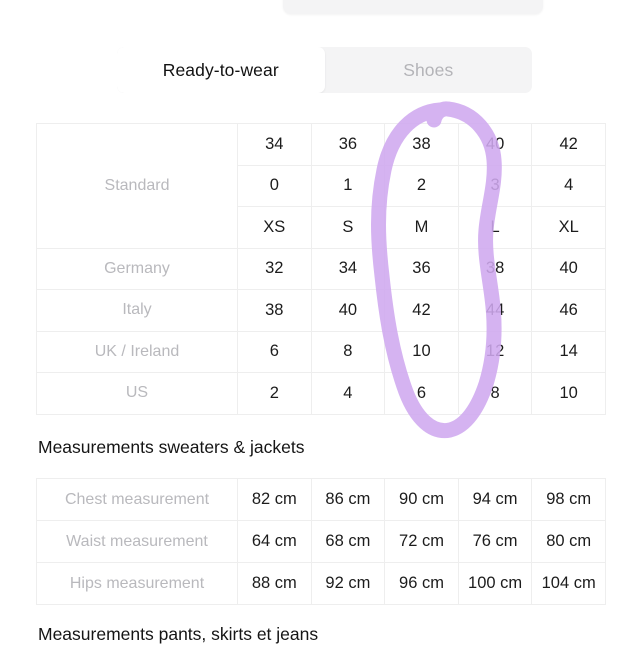 The height and width of the screenshot is (645, 640). Describe the element at coordinates (421, 227) in the screenshot. I see `cell: M` at that location.